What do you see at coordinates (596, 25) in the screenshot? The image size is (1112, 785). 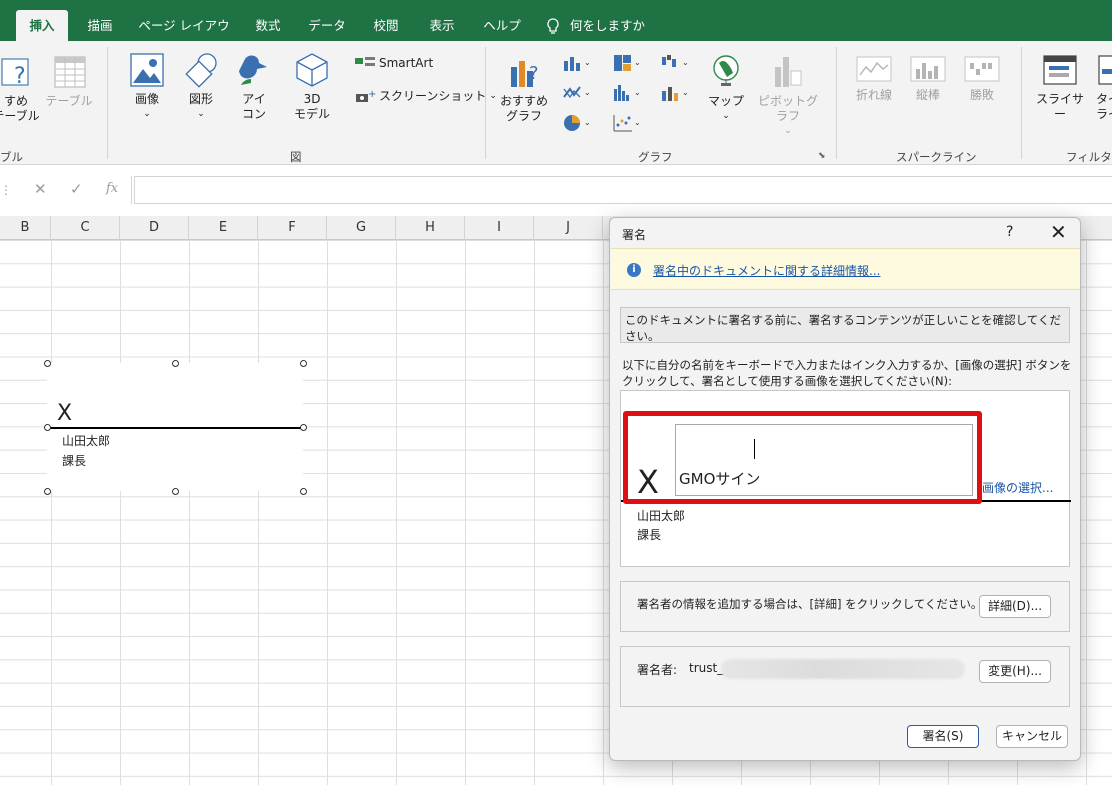 I see `tell-me-search: 何をしますか` at bounding box center [596, 25].